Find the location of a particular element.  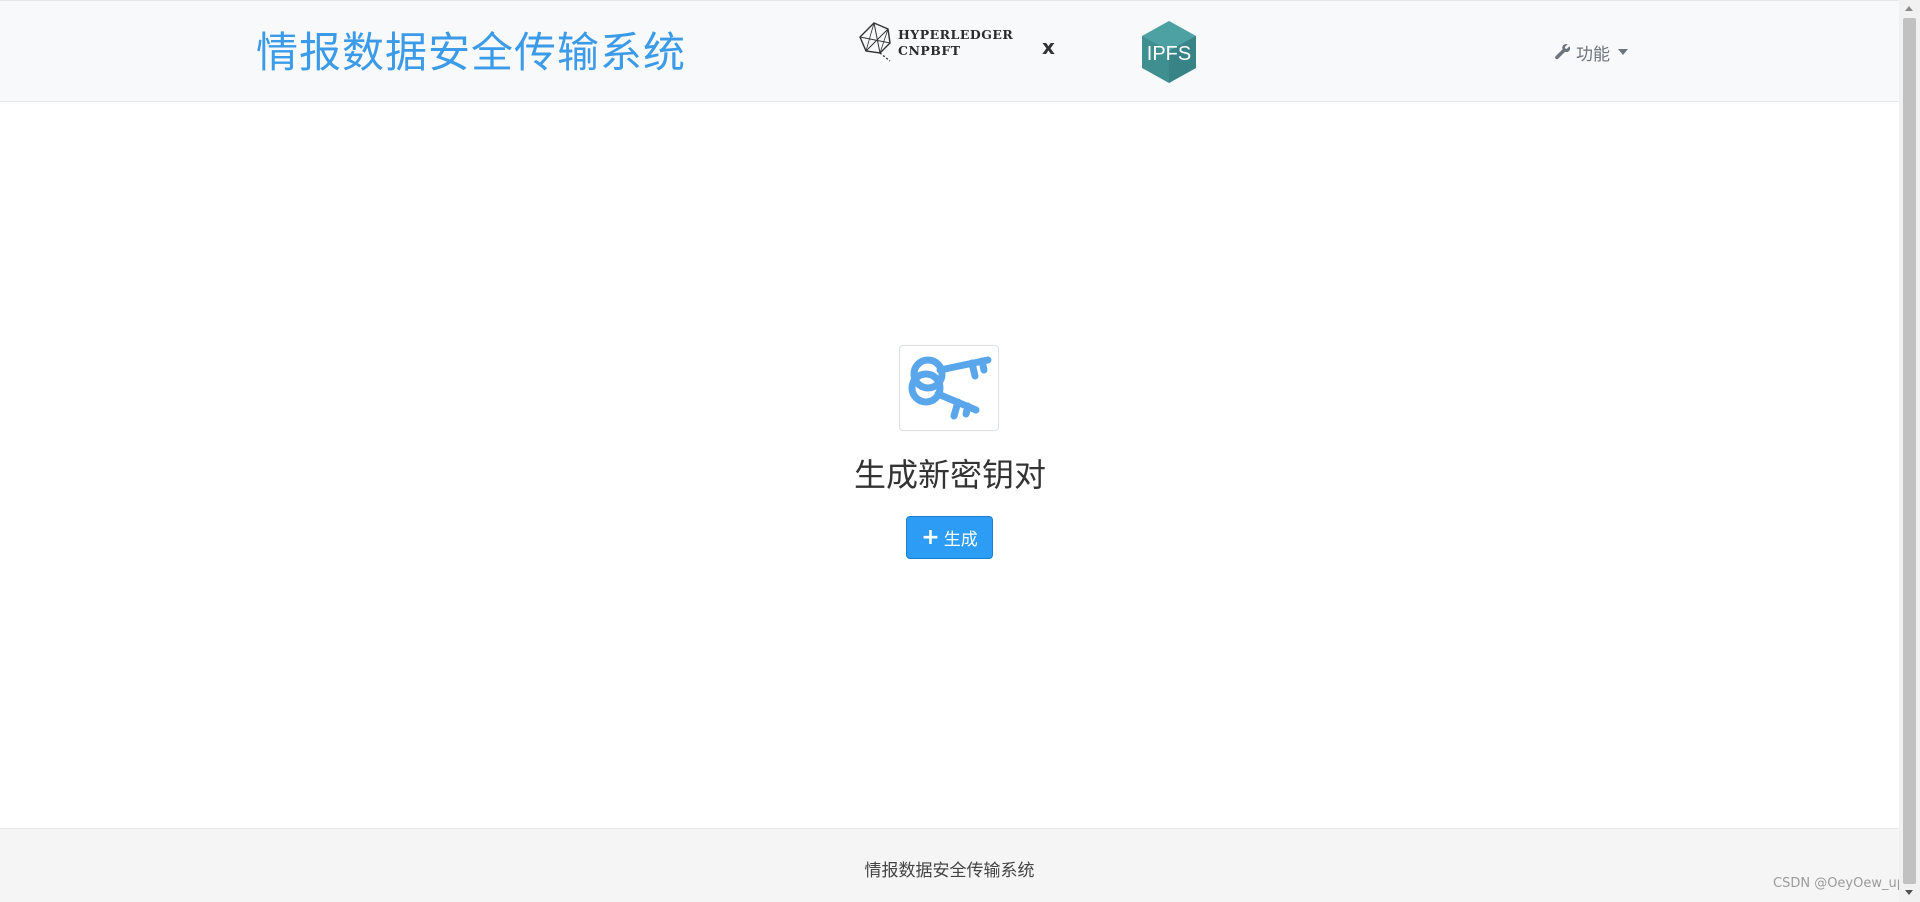

hyperledger-line1: HYPERLEDGER is located at coordinates (956, 34).